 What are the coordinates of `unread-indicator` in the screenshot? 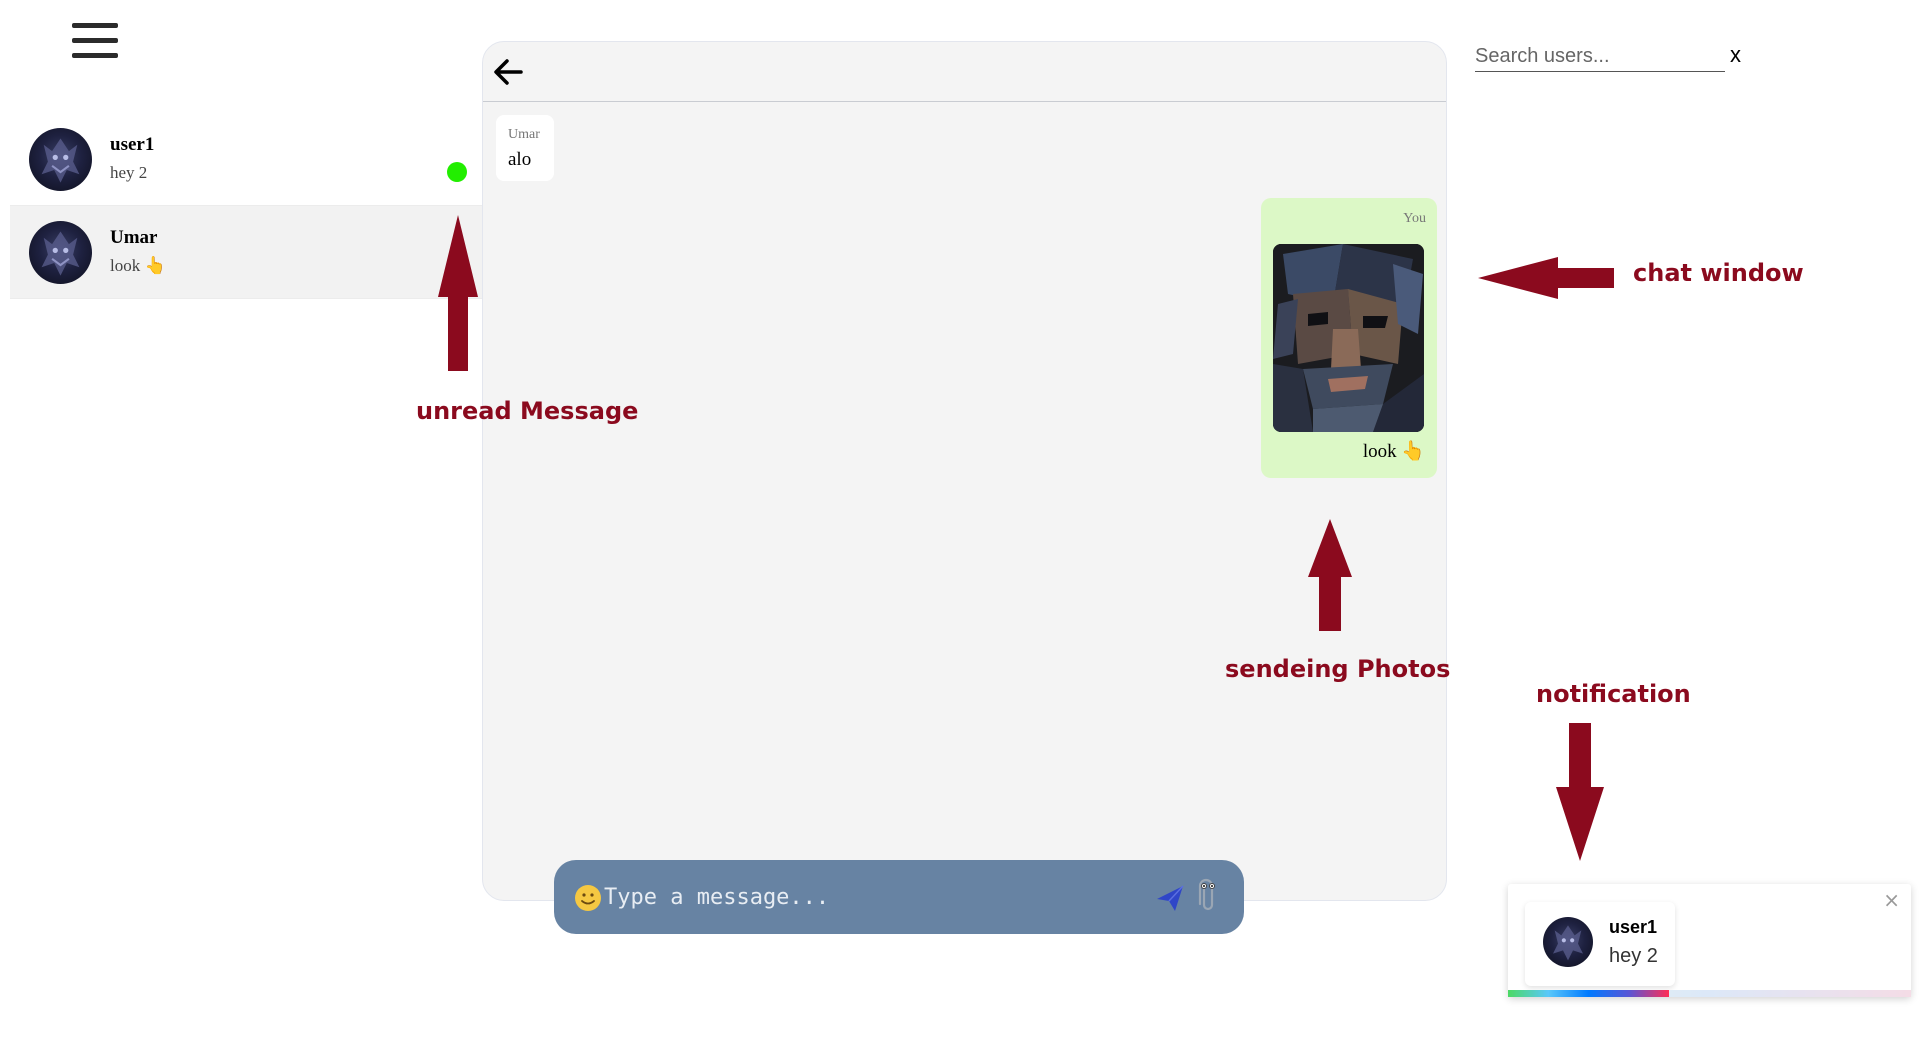 It's located at (457, 172).